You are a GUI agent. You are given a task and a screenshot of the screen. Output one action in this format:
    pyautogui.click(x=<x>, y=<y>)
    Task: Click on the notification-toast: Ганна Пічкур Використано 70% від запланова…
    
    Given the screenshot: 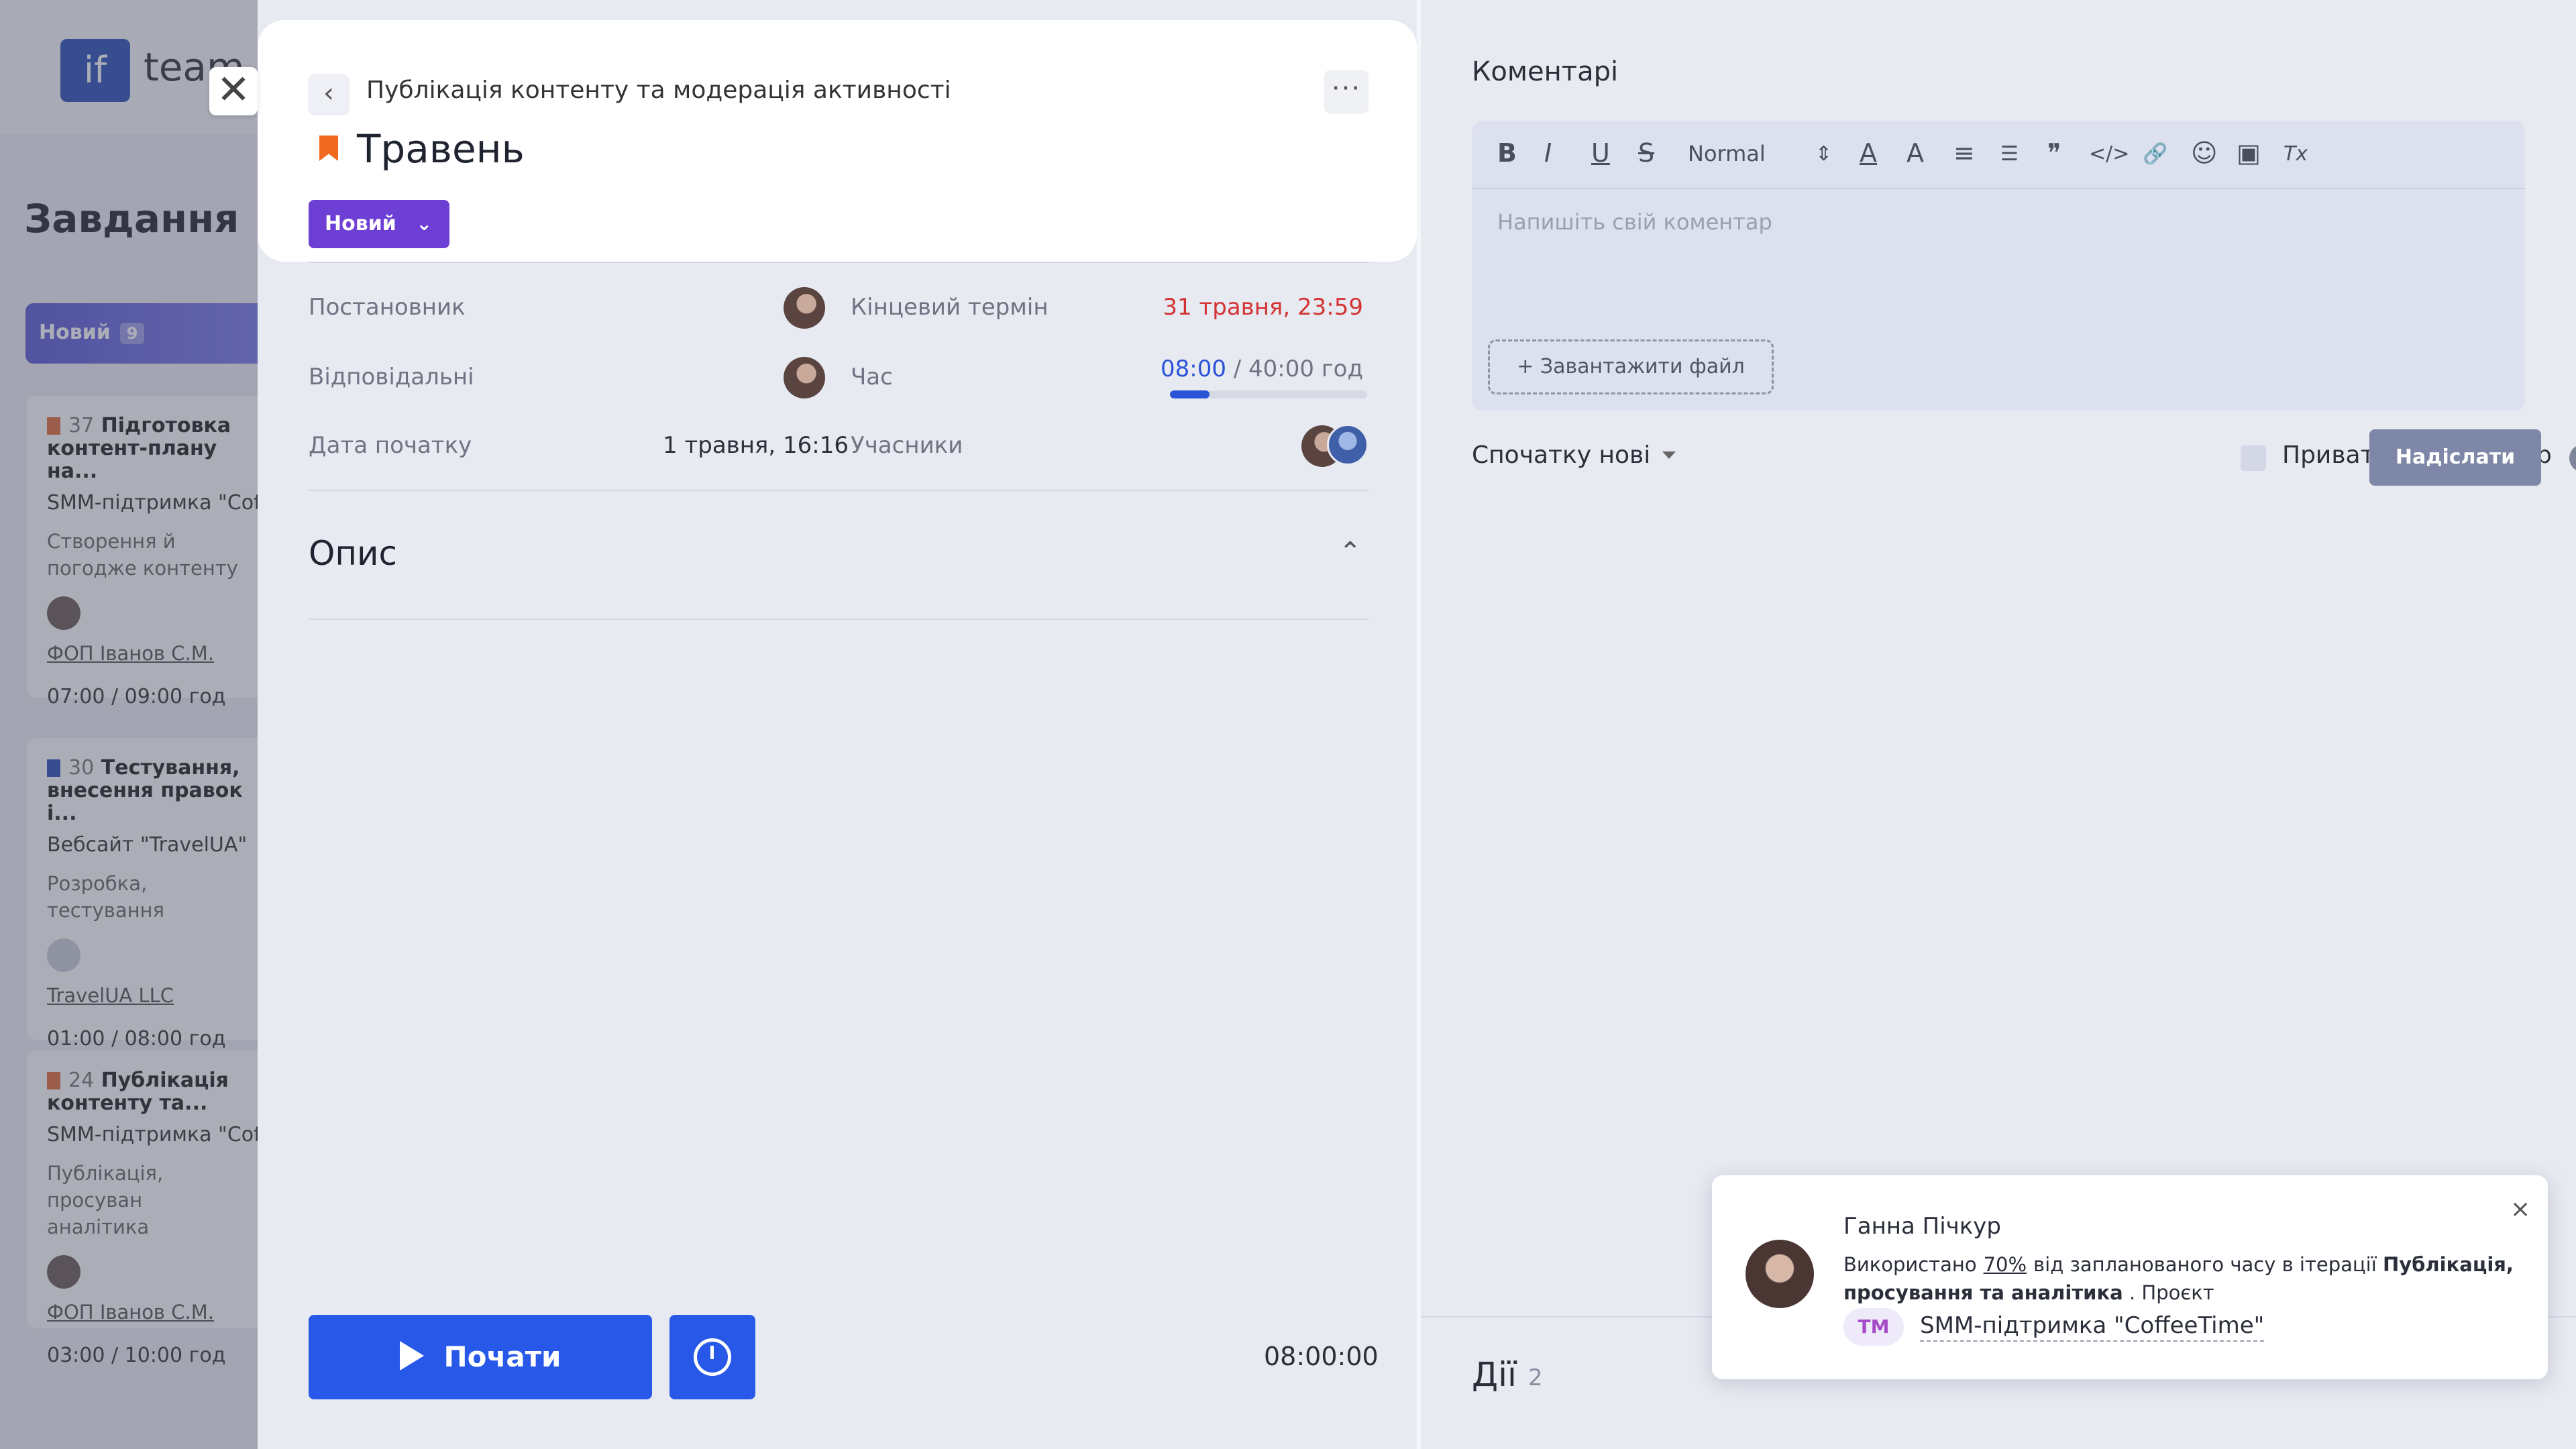 What is the action you would take?
    pyautogui.click(x=2130, y=1277)
    